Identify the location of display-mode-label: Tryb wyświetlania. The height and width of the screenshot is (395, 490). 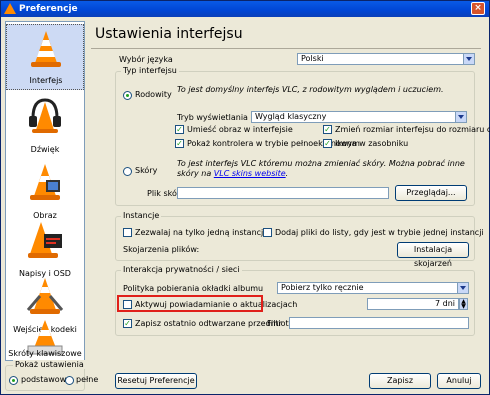
(212, 117).